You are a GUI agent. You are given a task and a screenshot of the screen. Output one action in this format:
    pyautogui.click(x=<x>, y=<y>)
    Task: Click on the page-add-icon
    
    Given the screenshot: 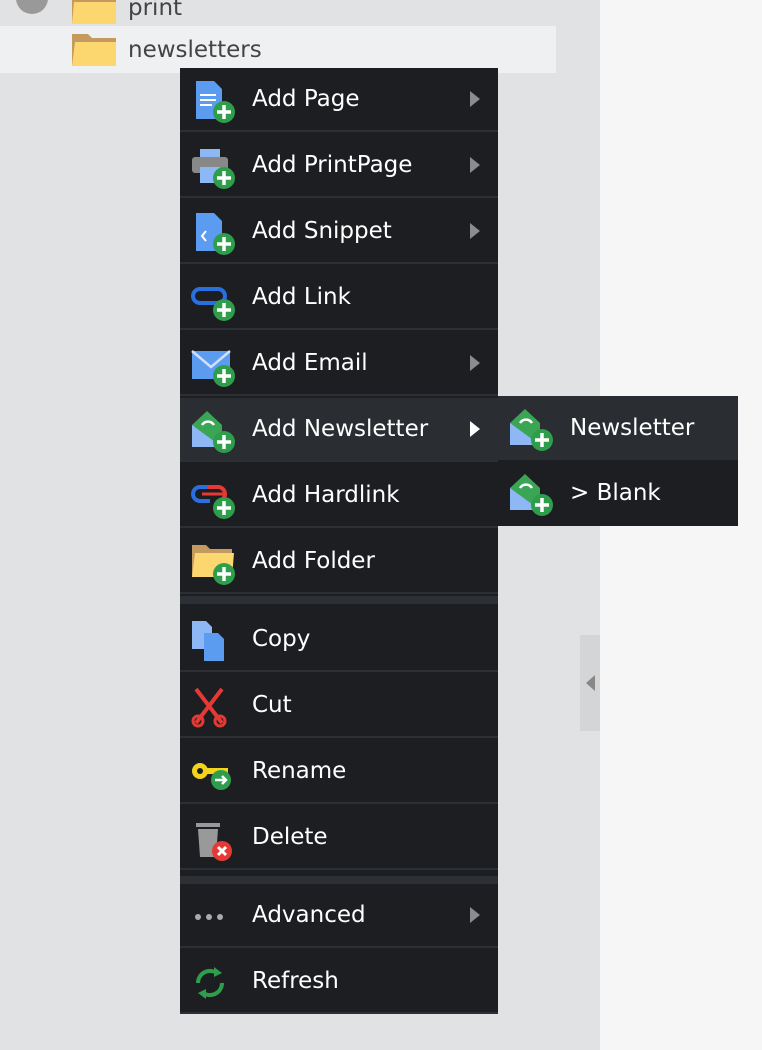 What is the action you would take?
    pyautogui.click(x=215, y=102)
    